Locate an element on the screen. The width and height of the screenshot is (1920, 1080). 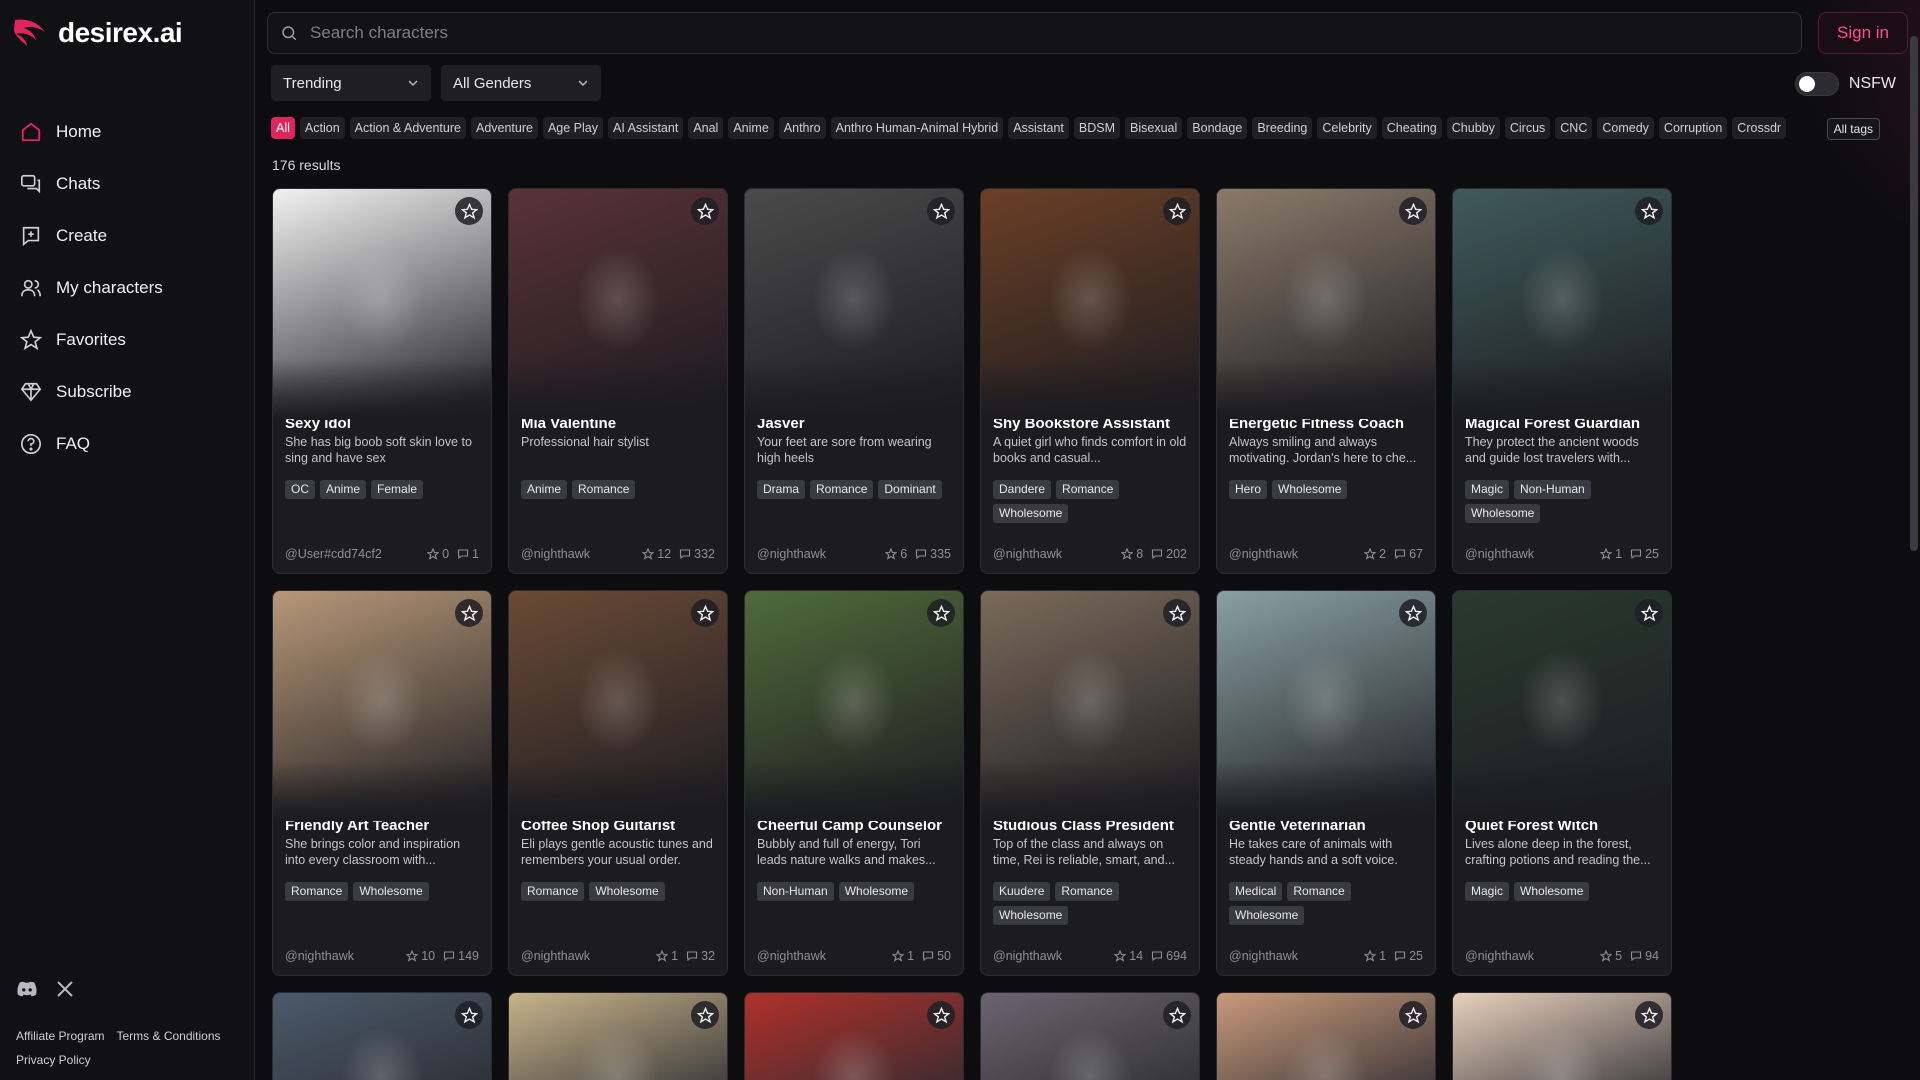
brand-logo: desirex.ai is located at coordinates (127, 33).